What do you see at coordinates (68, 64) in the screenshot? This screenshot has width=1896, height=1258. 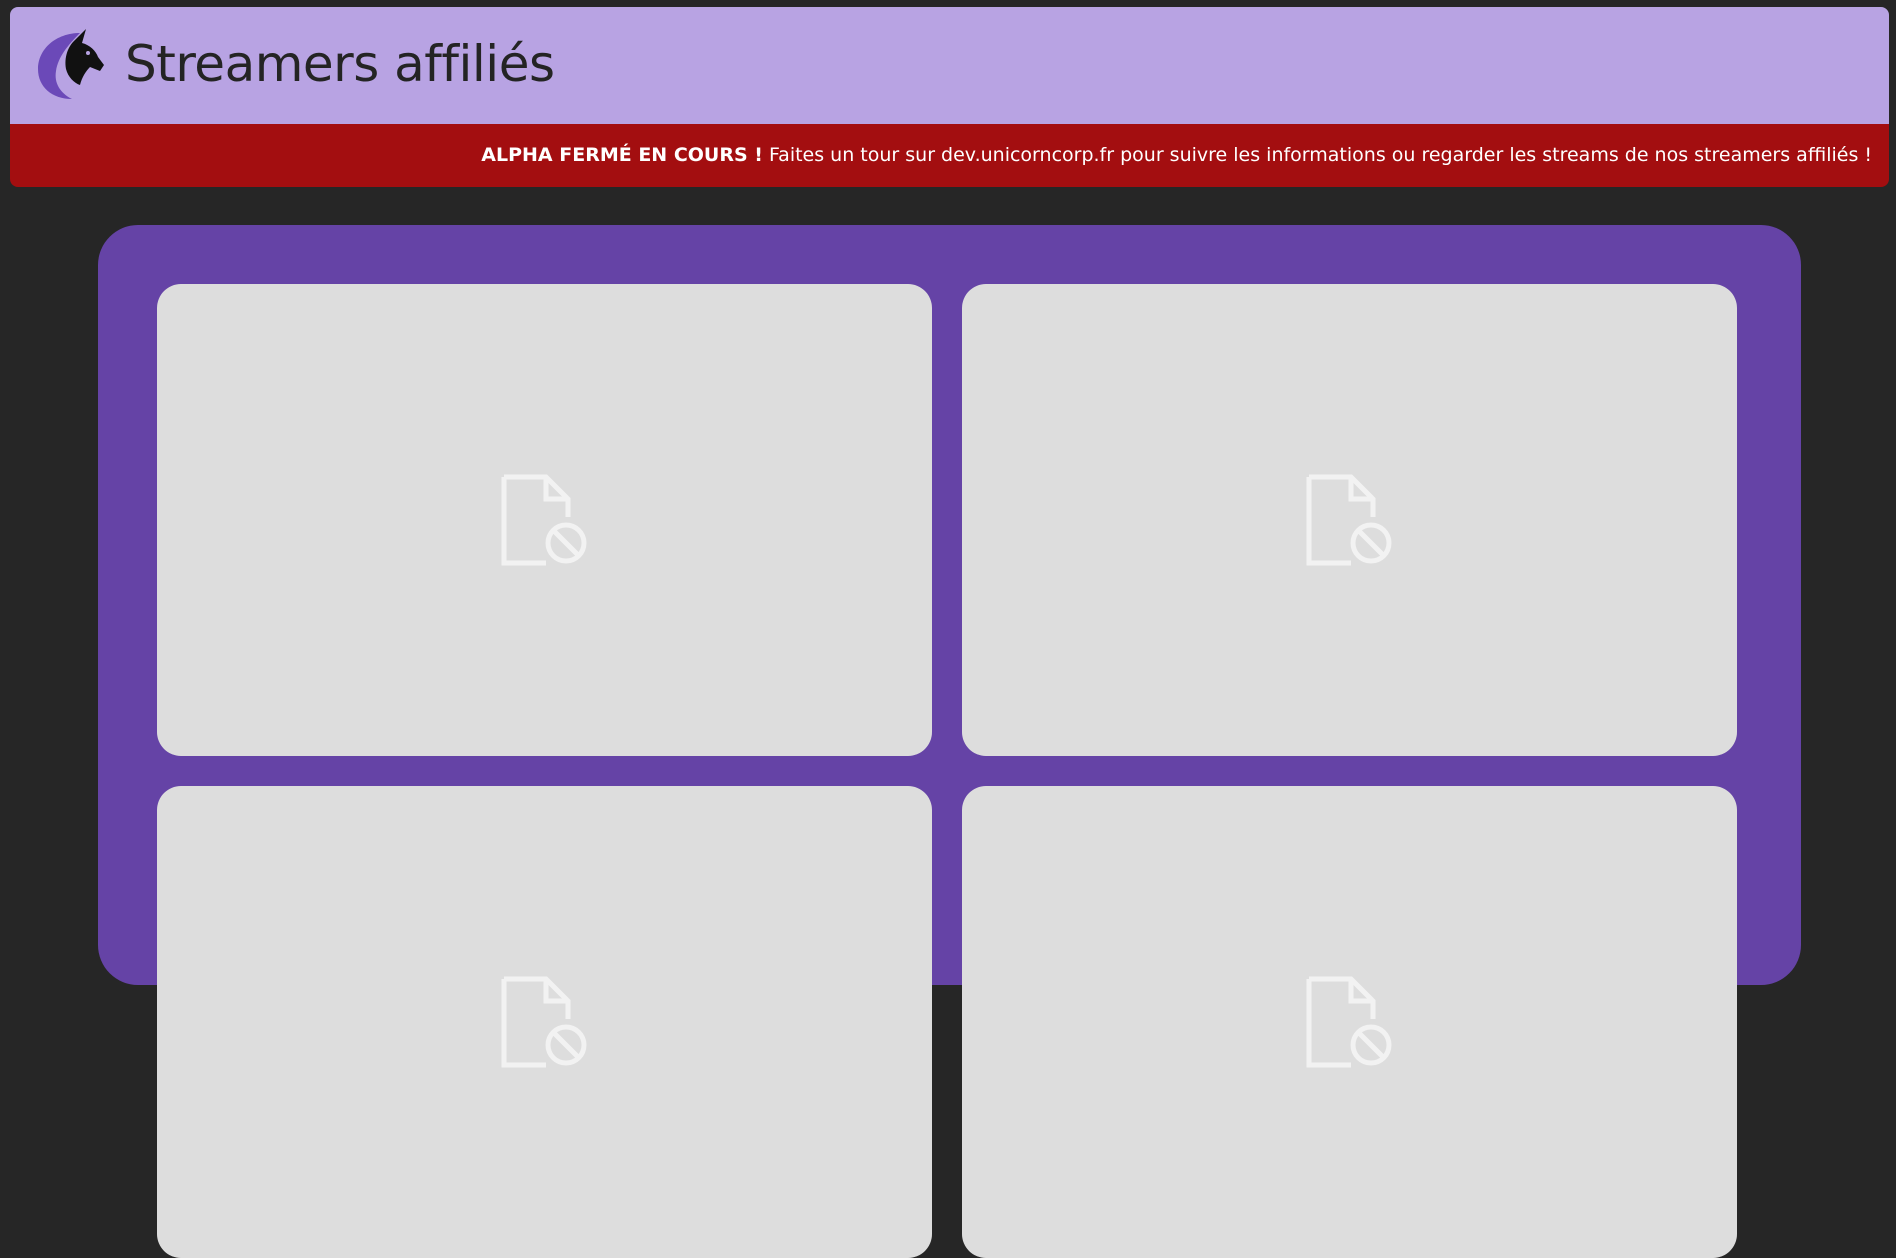 I see `unicorn-logo-icon` at bounding box center [68, 64].